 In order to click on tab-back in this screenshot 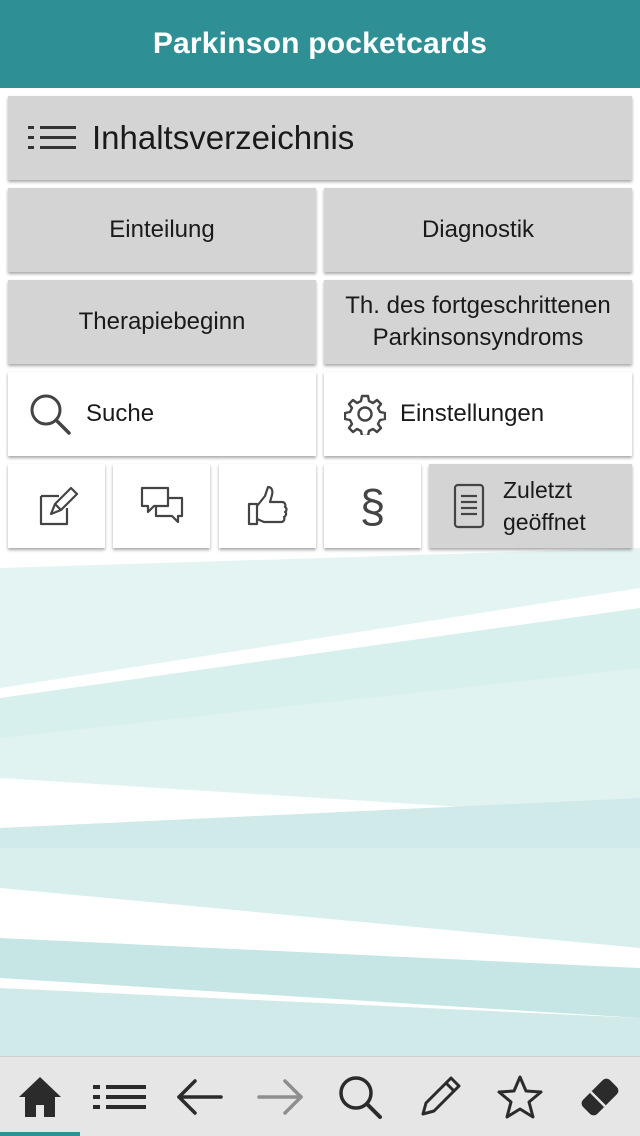, I will do `click(200, 1096)`.